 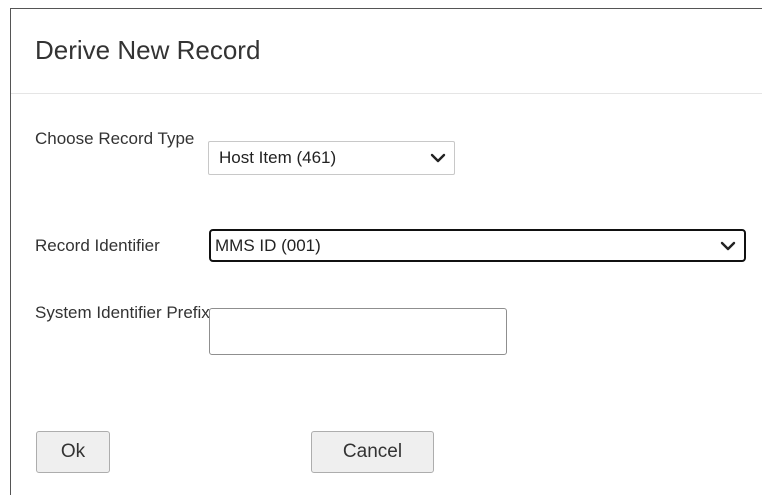 I want to click on record-type-select: Host Item (461), so click(x=331, y=158).